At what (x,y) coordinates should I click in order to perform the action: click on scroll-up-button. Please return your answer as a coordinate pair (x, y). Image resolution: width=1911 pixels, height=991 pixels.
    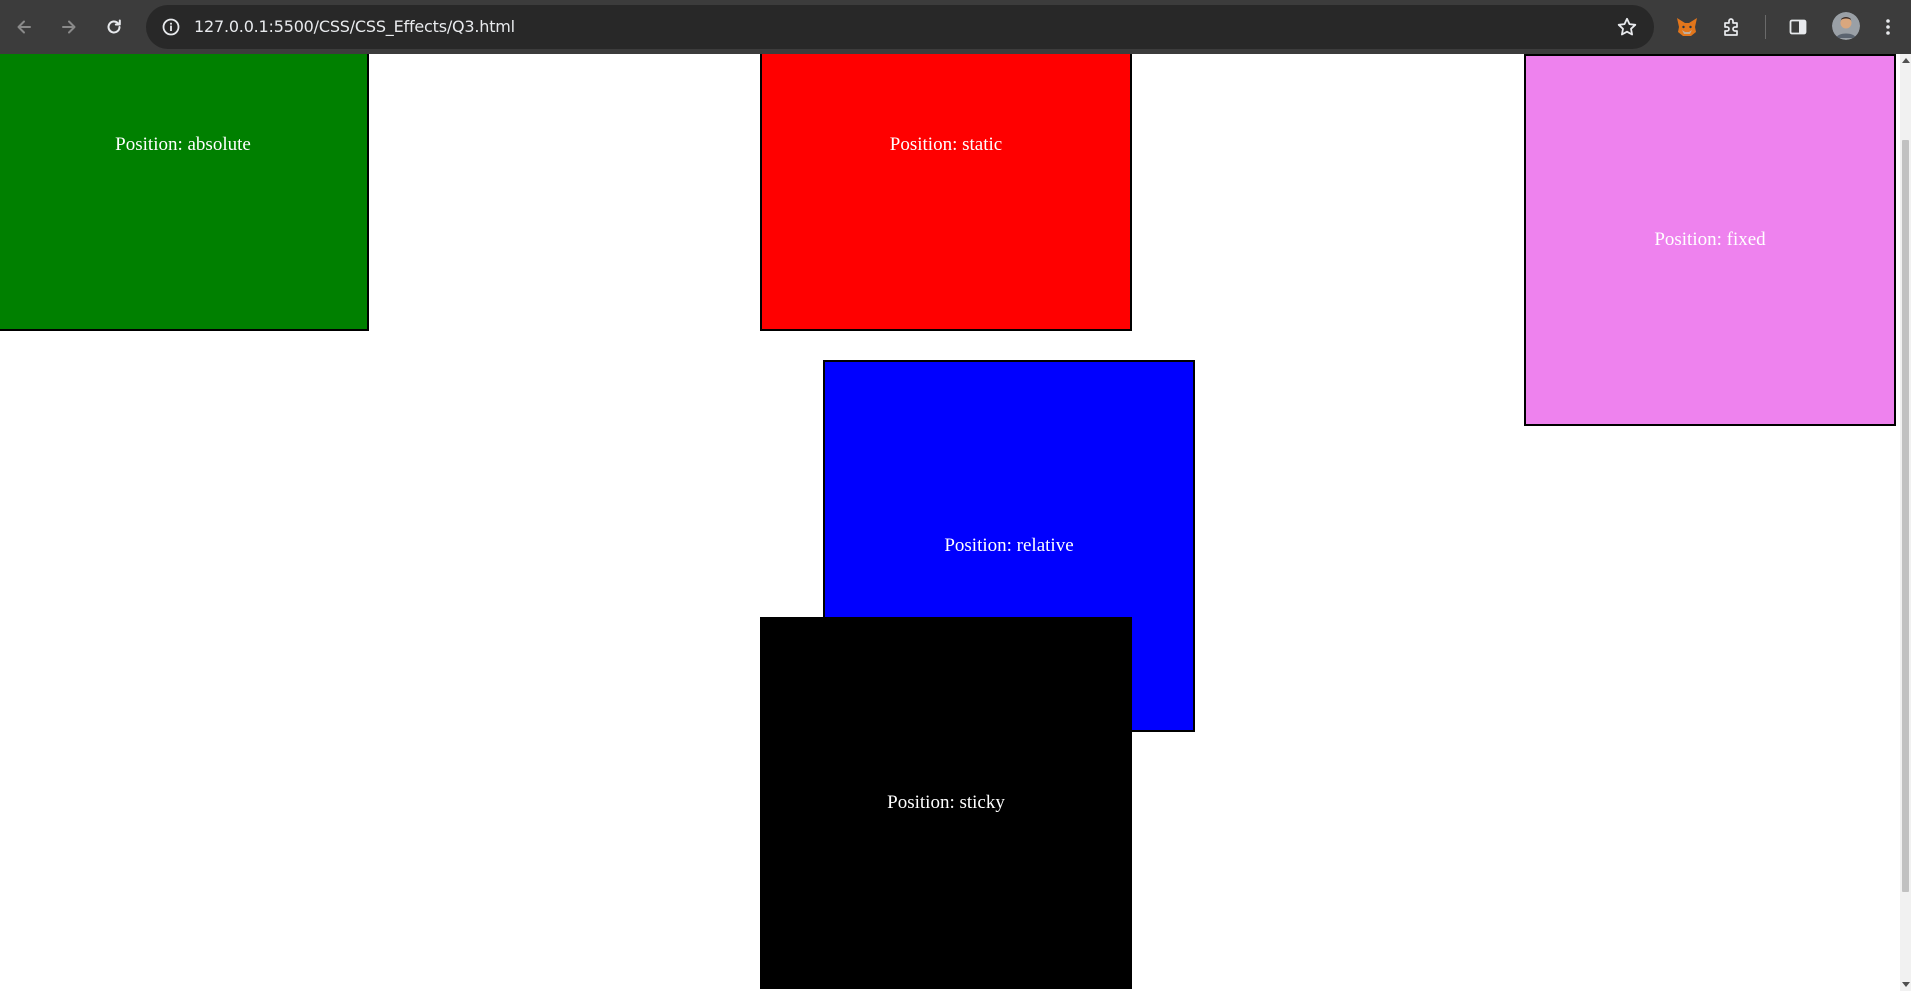
    Looking at the image, I should click on (1905, 60).